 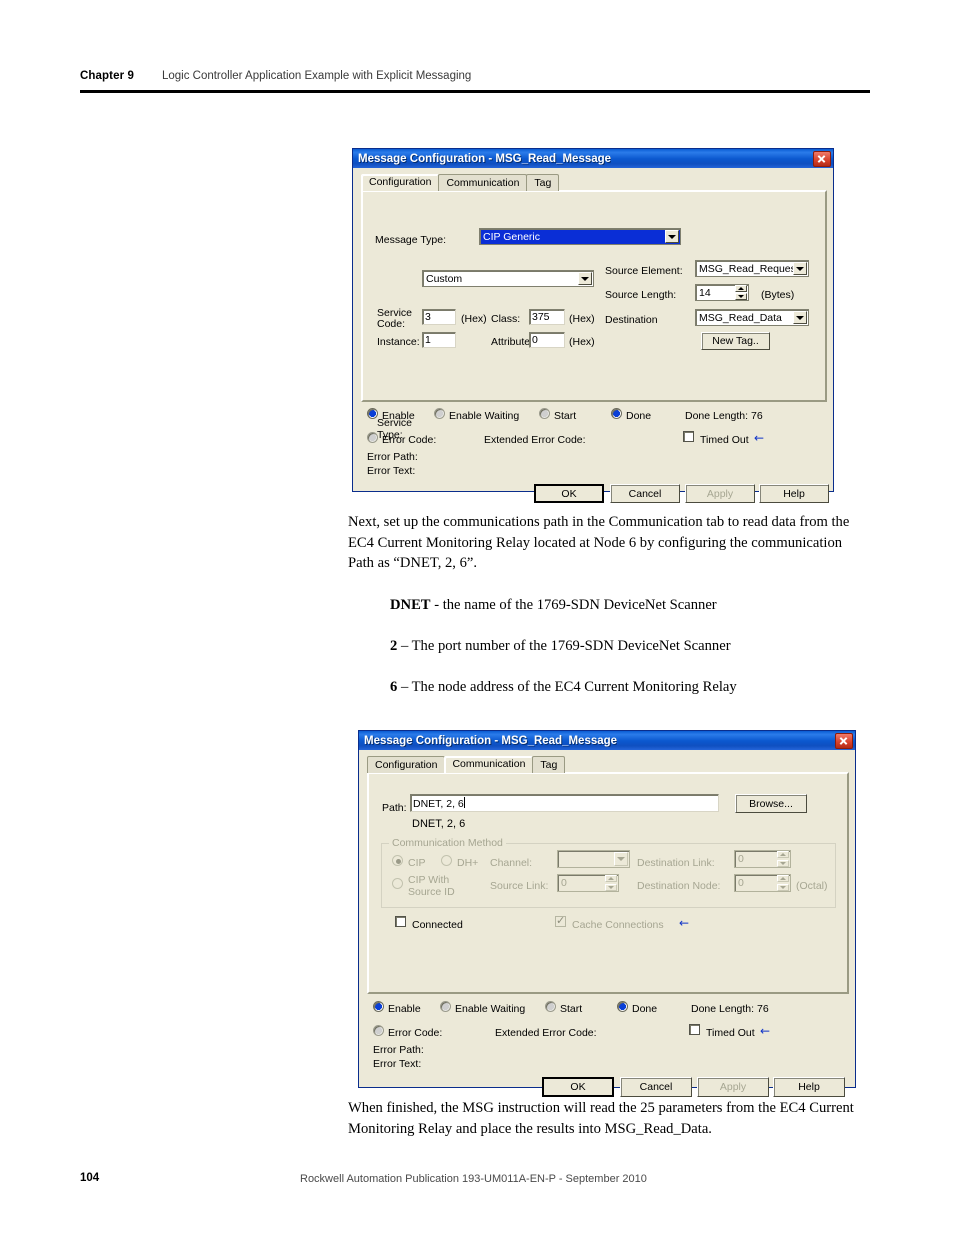 What do you see at coordinates (446, 860) in the screenshot?
I see `dhplus-radio` at bounding box center [446, 860].